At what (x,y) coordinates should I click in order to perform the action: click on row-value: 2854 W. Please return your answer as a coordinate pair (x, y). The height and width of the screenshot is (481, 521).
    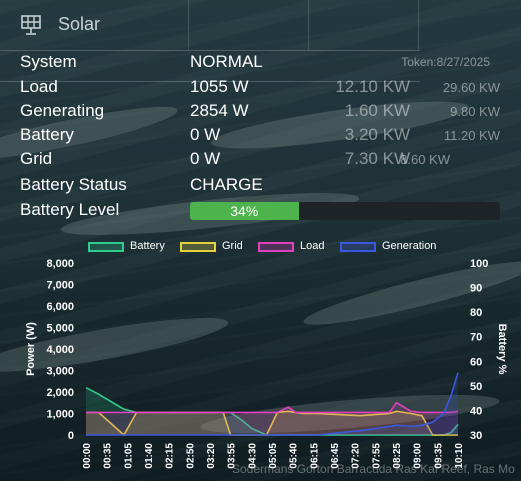
    Looking at the image, I should click on (219, 110).